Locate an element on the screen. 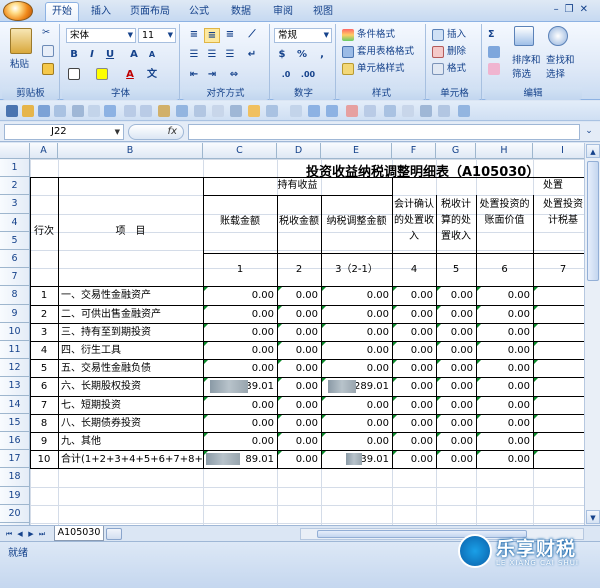 The image size is (600, 588). row-header: 20 is located at coordinates (15, 513).